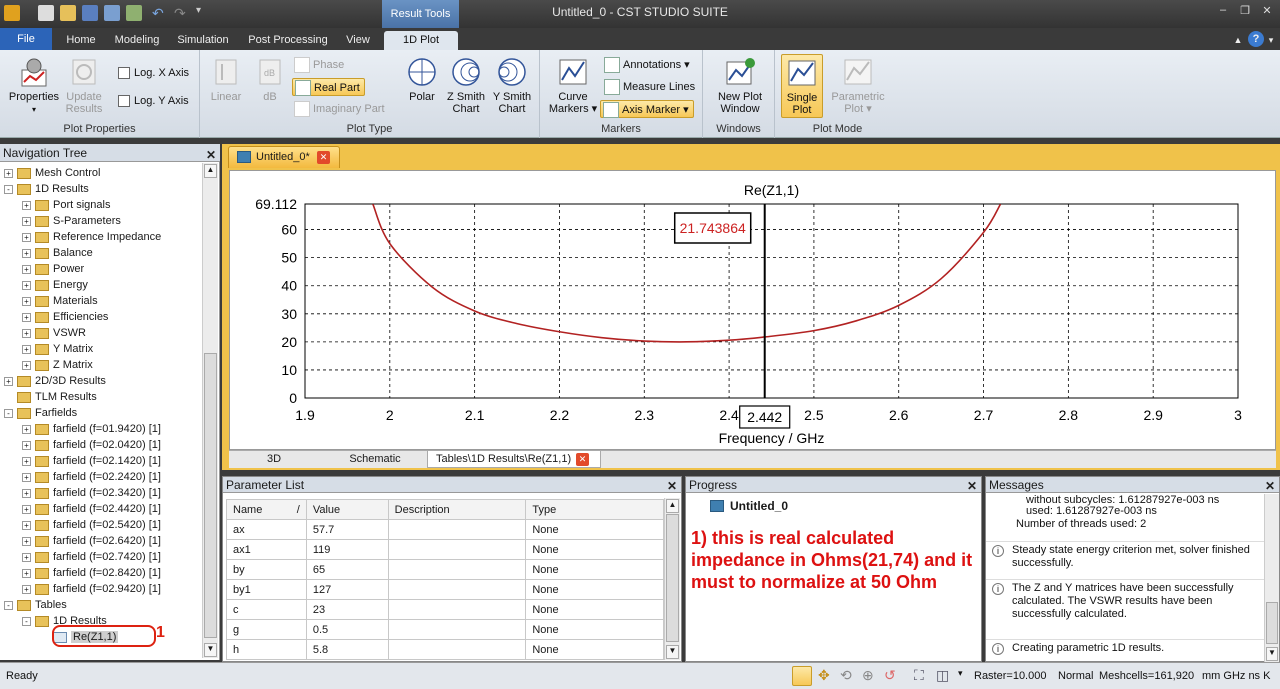  I want to click on column-name: Name /, so click(266, 509).